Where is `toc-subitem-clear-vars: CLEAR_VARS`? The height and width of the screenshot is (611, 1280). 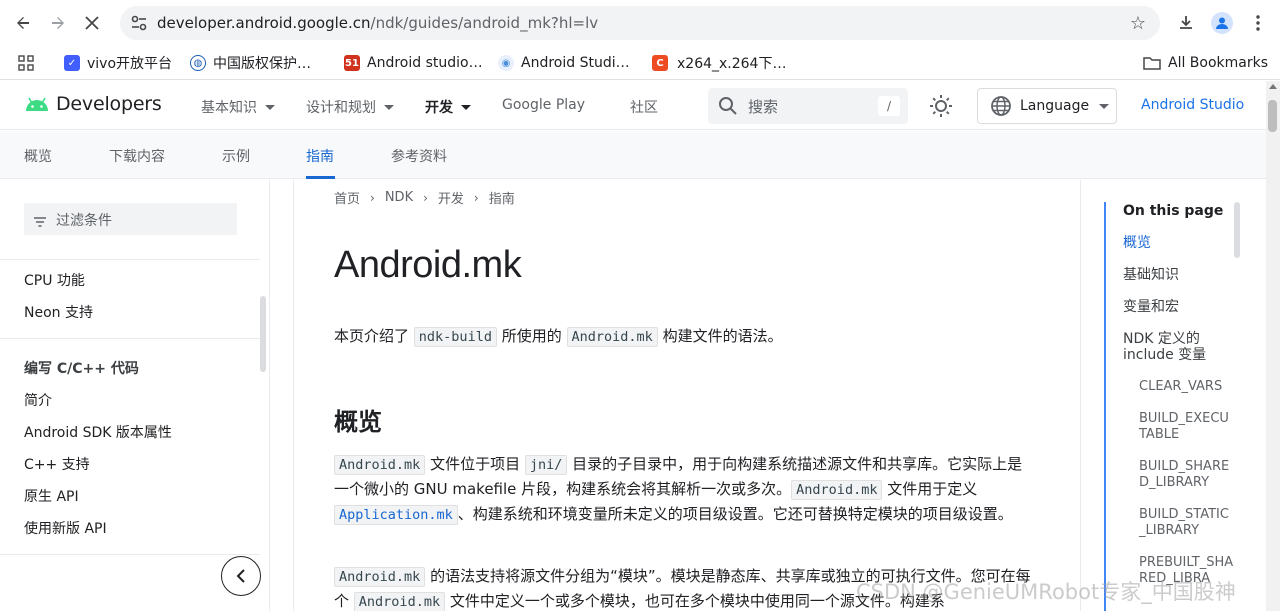
toc-subitem-clear-vars: CLEAR_VARS is located at coordinates (1186, 387).